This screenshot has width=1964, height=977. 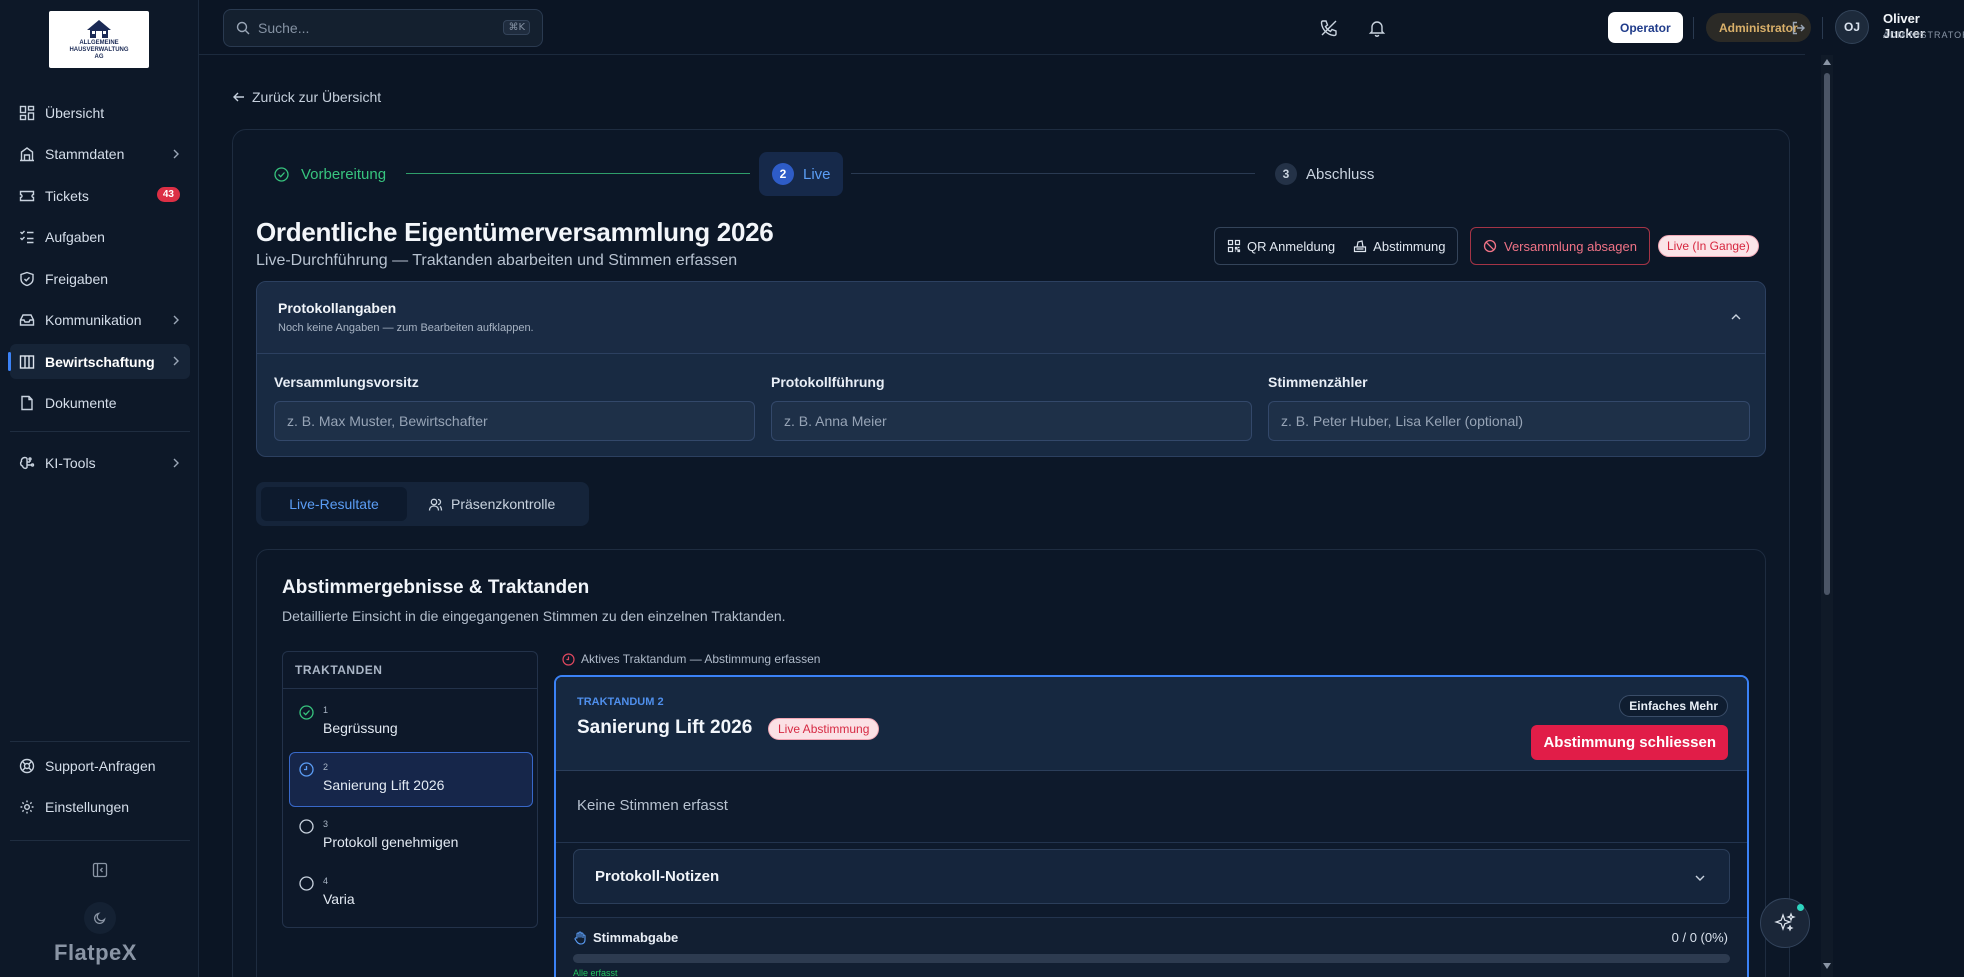 I want to click on minutes-taker-input, so click(x=1011, y=421).